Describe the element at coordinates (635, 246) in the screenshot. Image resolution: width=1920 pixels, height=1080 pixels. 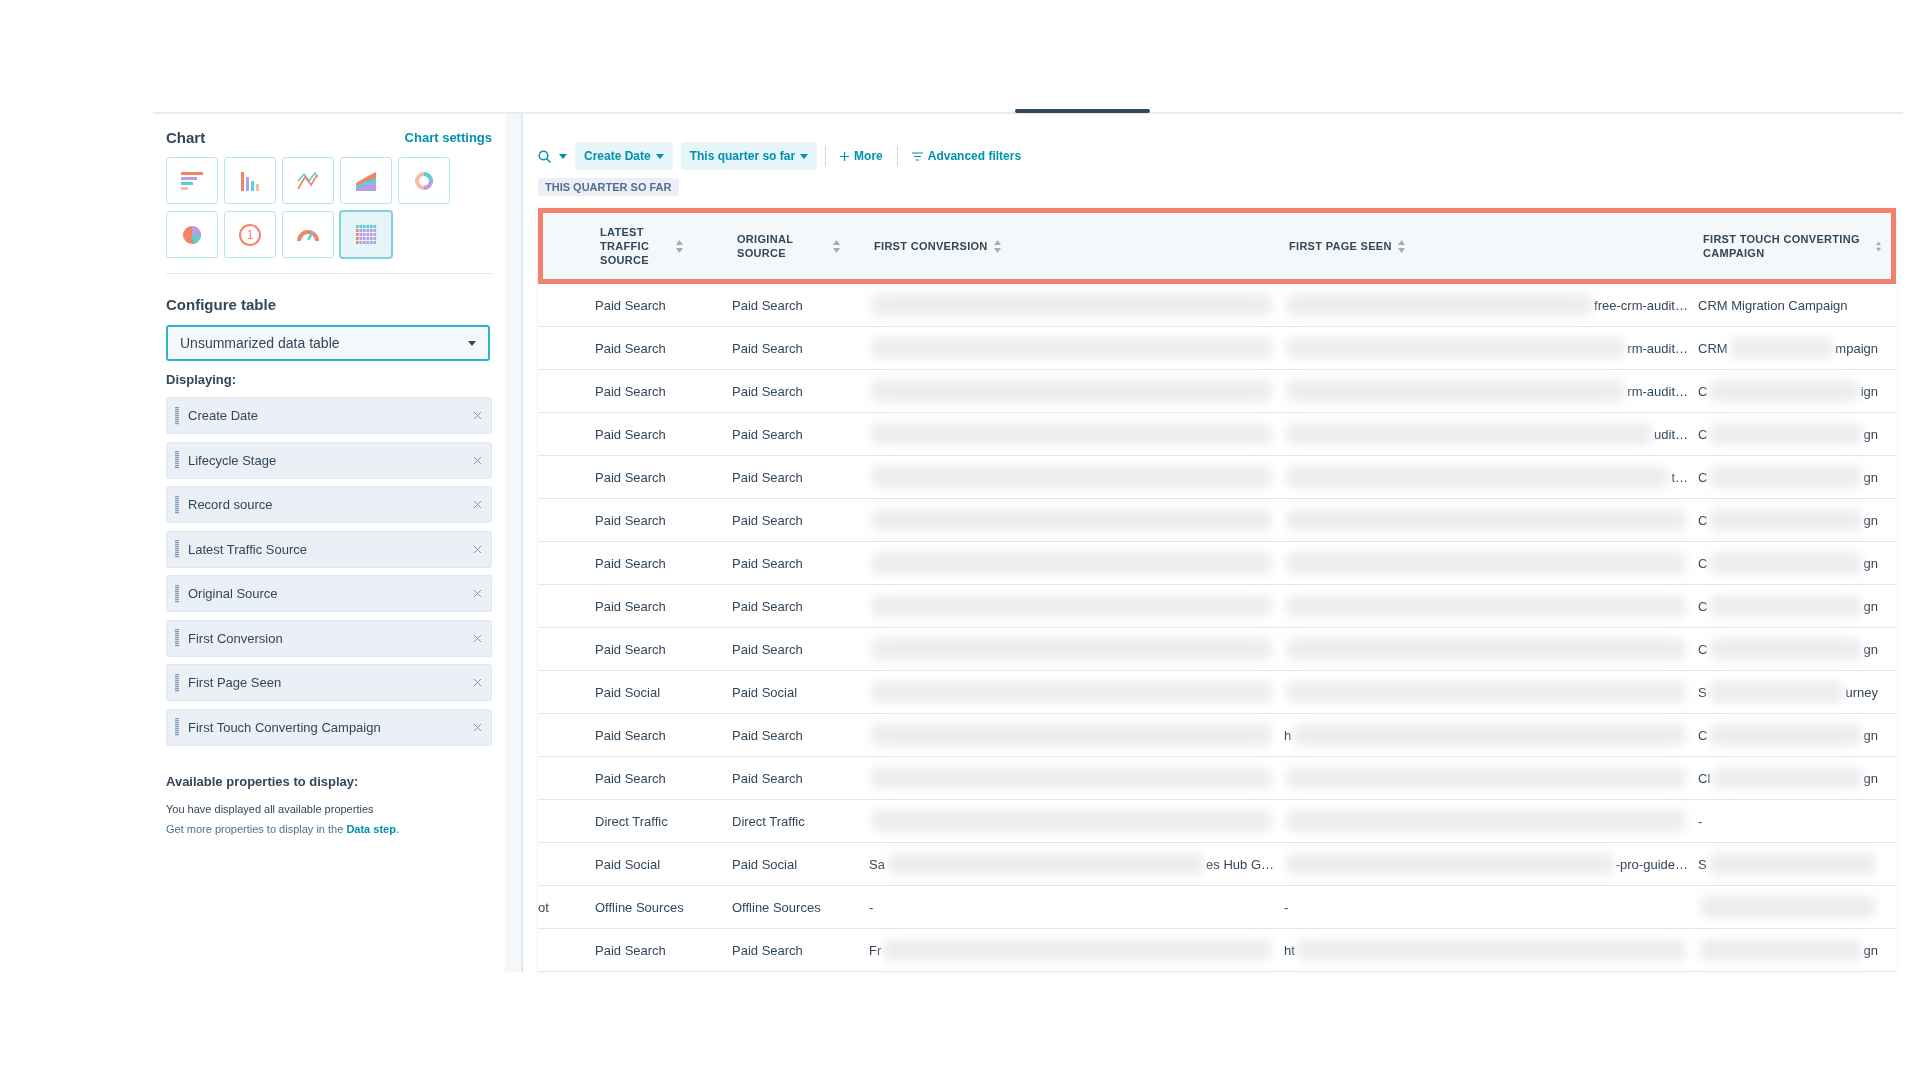
I see `column-header: LATEST TRAFFIC SOURCE` at that location.